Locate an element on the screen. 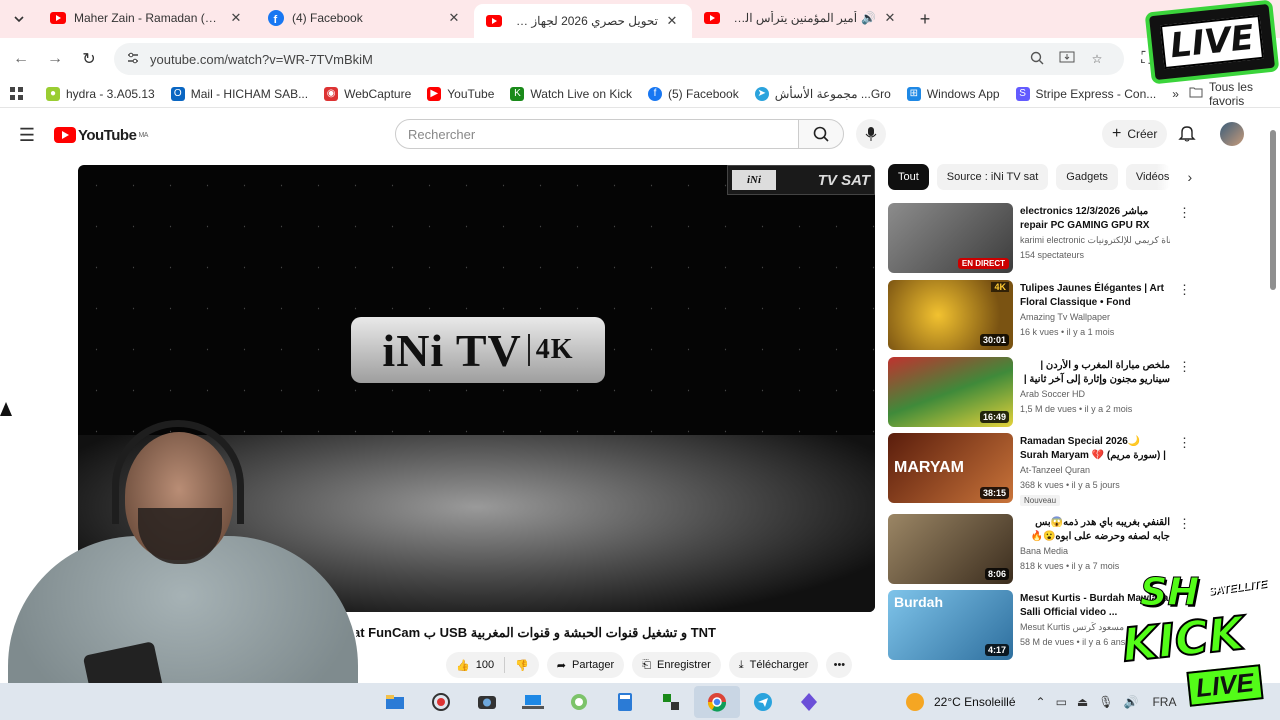 The image size is (1280, 720). bookmark-telegram-group: ➤ مجموعة الأسأش ...Gro is located at coordinates (822, 93).